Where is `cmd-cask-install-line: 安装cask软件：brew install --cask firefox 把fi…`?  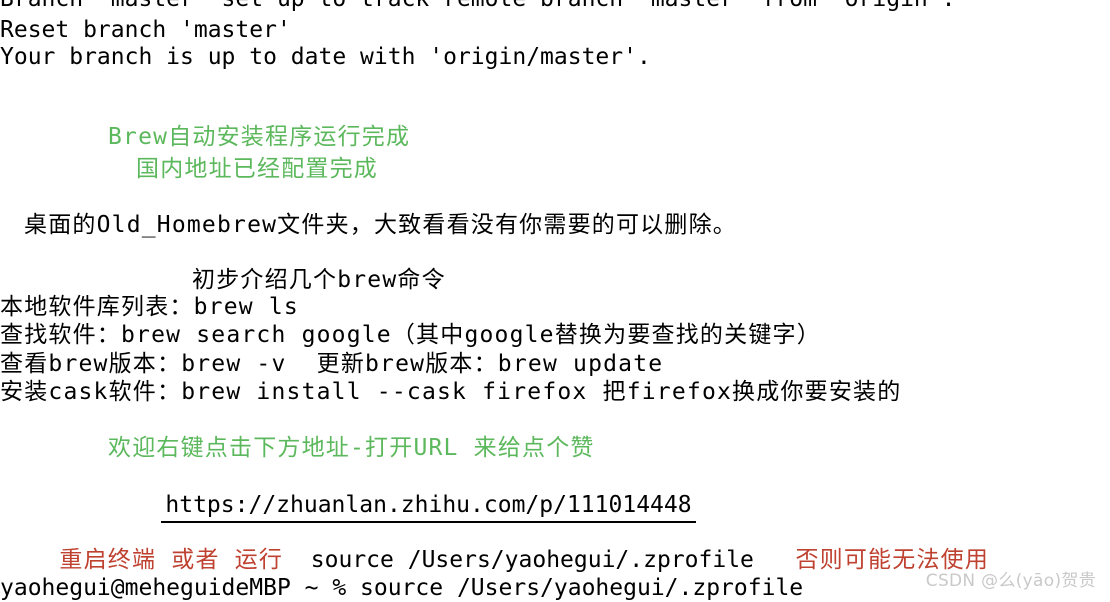 cmd-cask-install-line: 安装cask软件：brew install --cask firefox 把fi… is located at coordinates (451, 392).